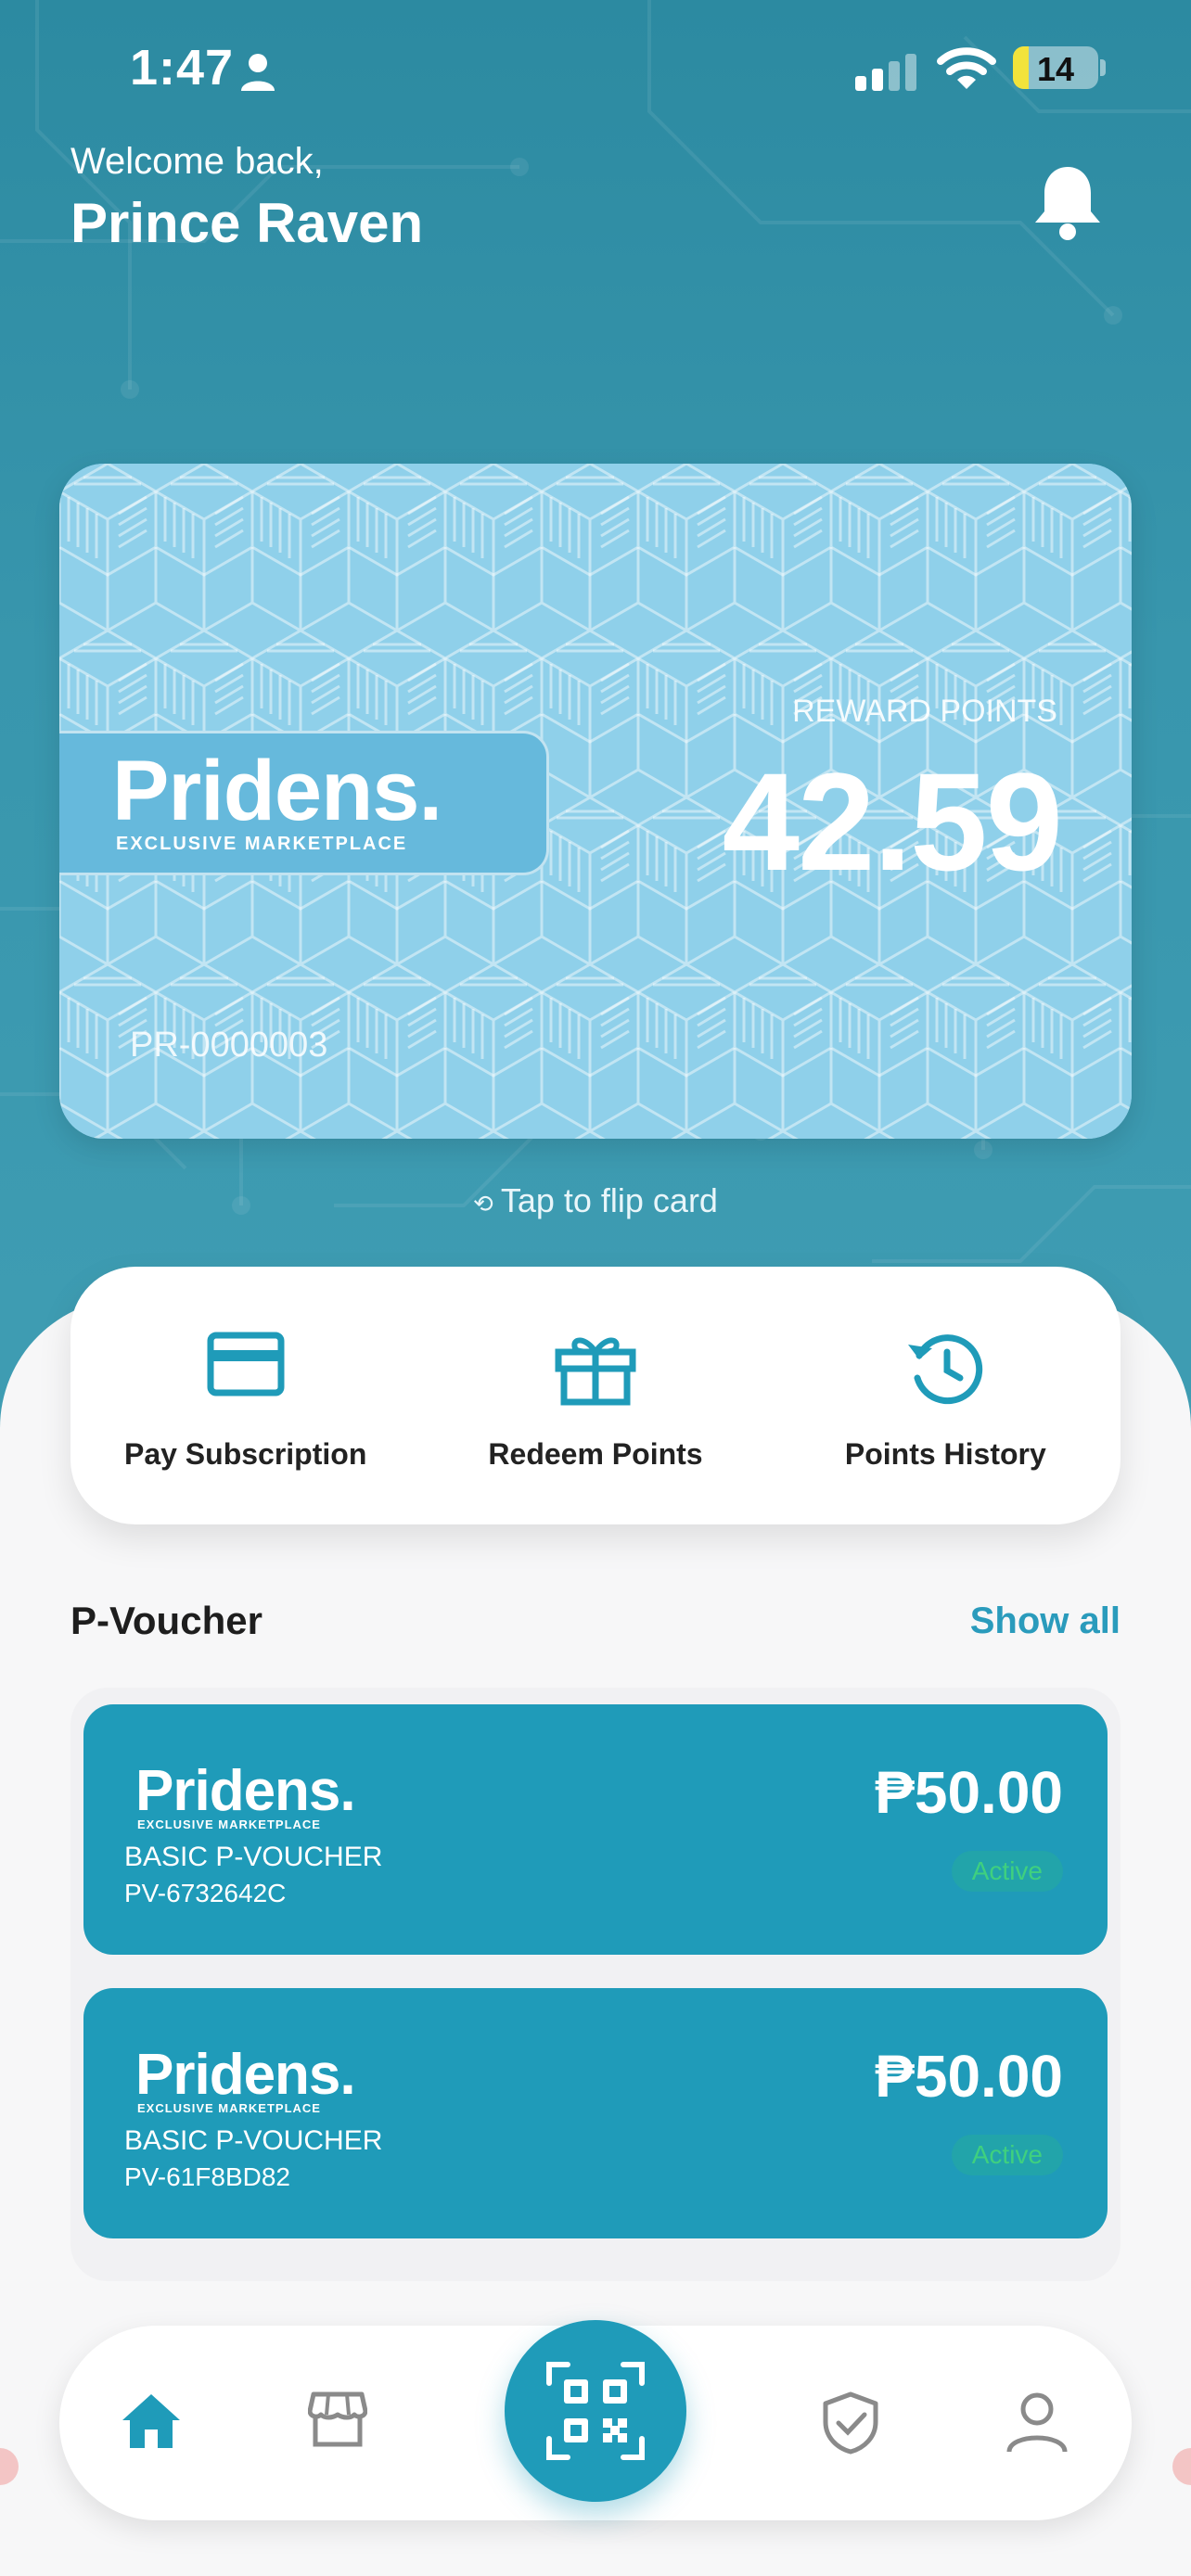 The height and width of the screenshot is (2576, 1191). I want to click on pay-subscription-label: Pay Subscription, so click(245, 1454).